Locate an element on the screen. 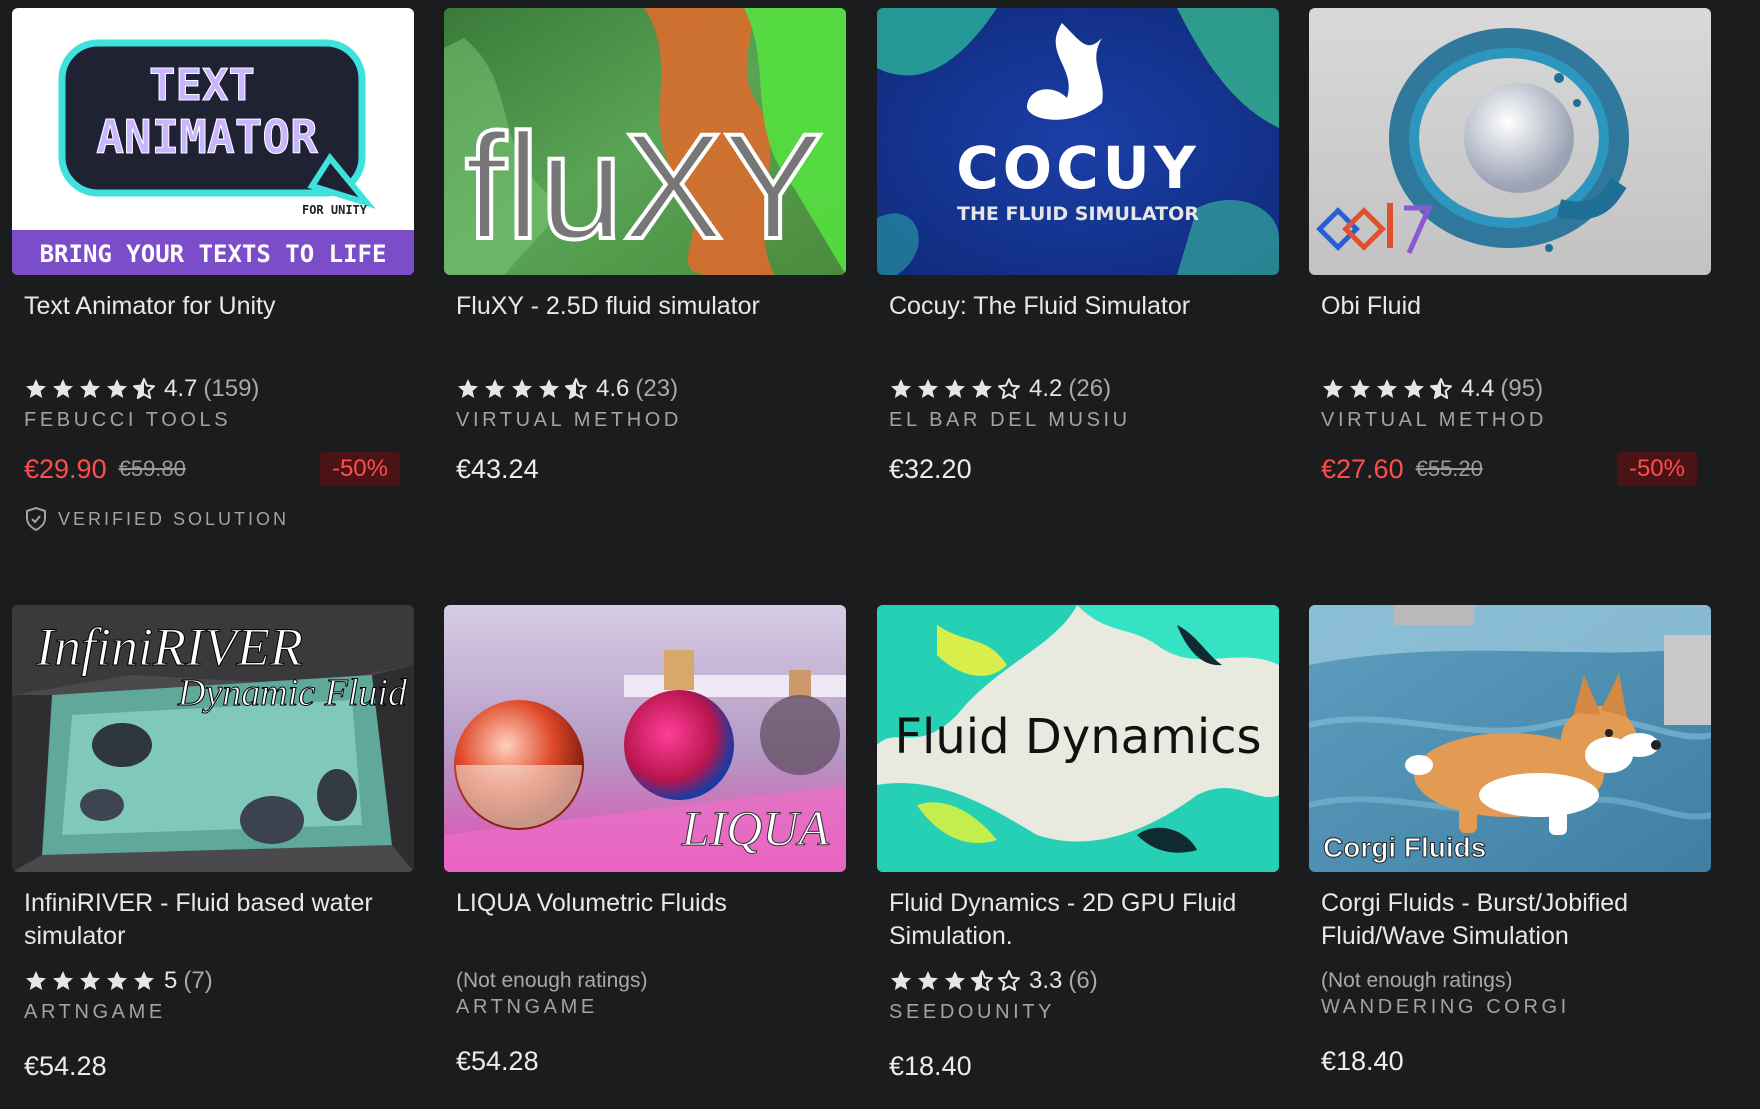 Image resolution: width=1760 pixels, height=1109 pixels. product-title: FluXY - 2.5D fluid simulator is located at coordinates (645, 306).